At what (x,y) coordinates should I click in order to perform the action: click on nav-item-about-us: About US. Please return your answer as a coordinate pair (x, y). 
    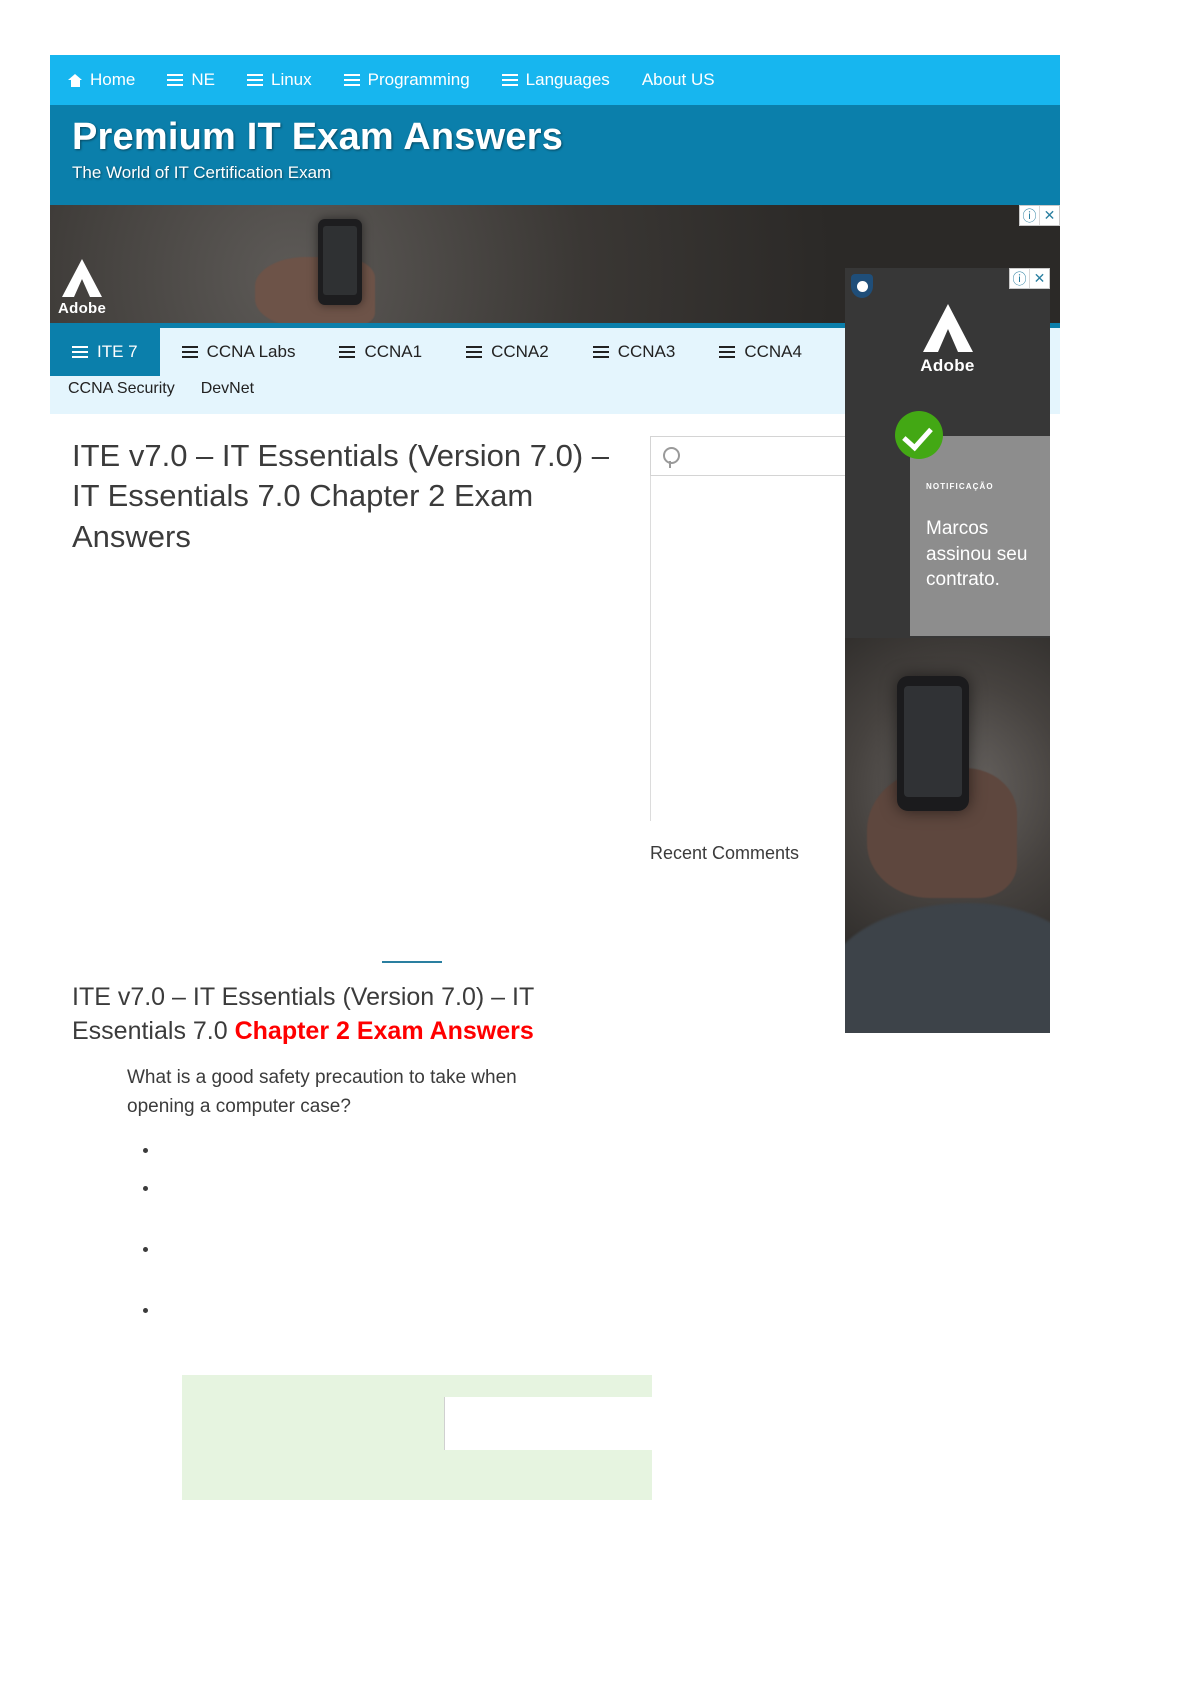
    Looking at the image, I should click on (686, 80).